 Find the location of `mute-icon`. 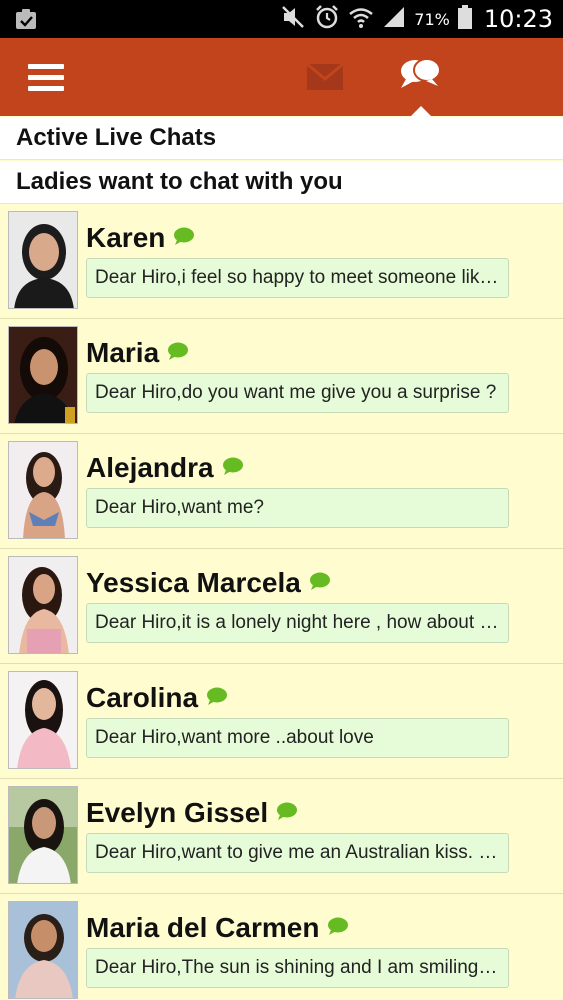

mute-icon is located at coordinates (293, 19).